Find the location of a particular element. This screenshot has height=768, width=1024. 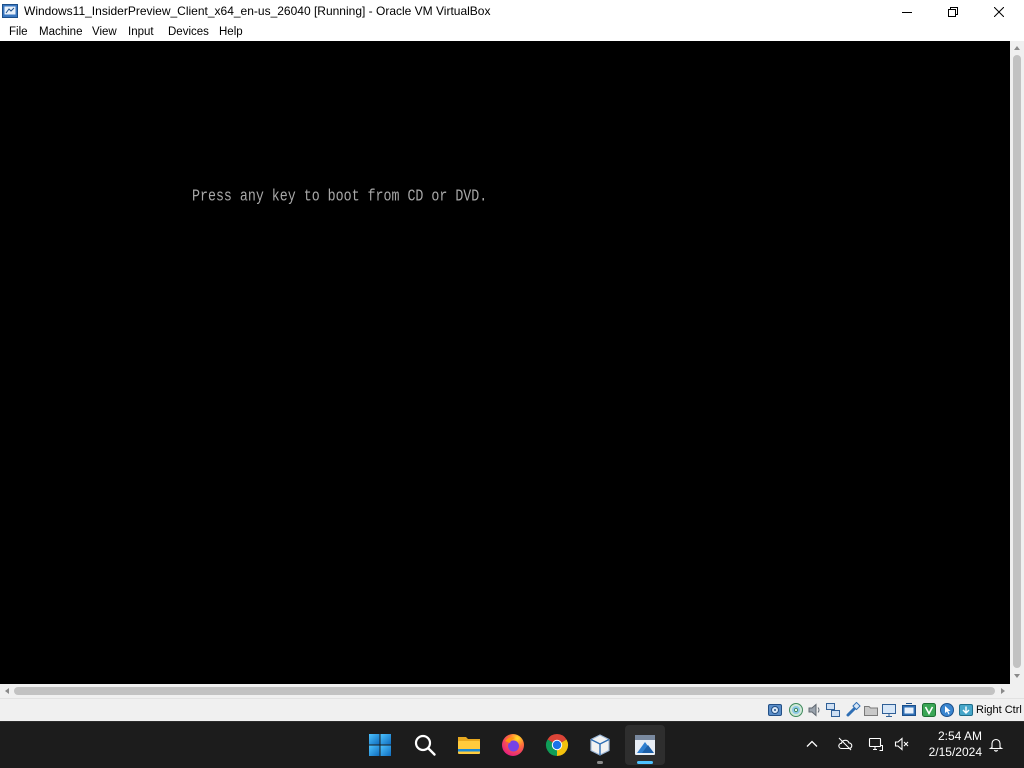

file-explorer-button is located at coordinates (469, 745).